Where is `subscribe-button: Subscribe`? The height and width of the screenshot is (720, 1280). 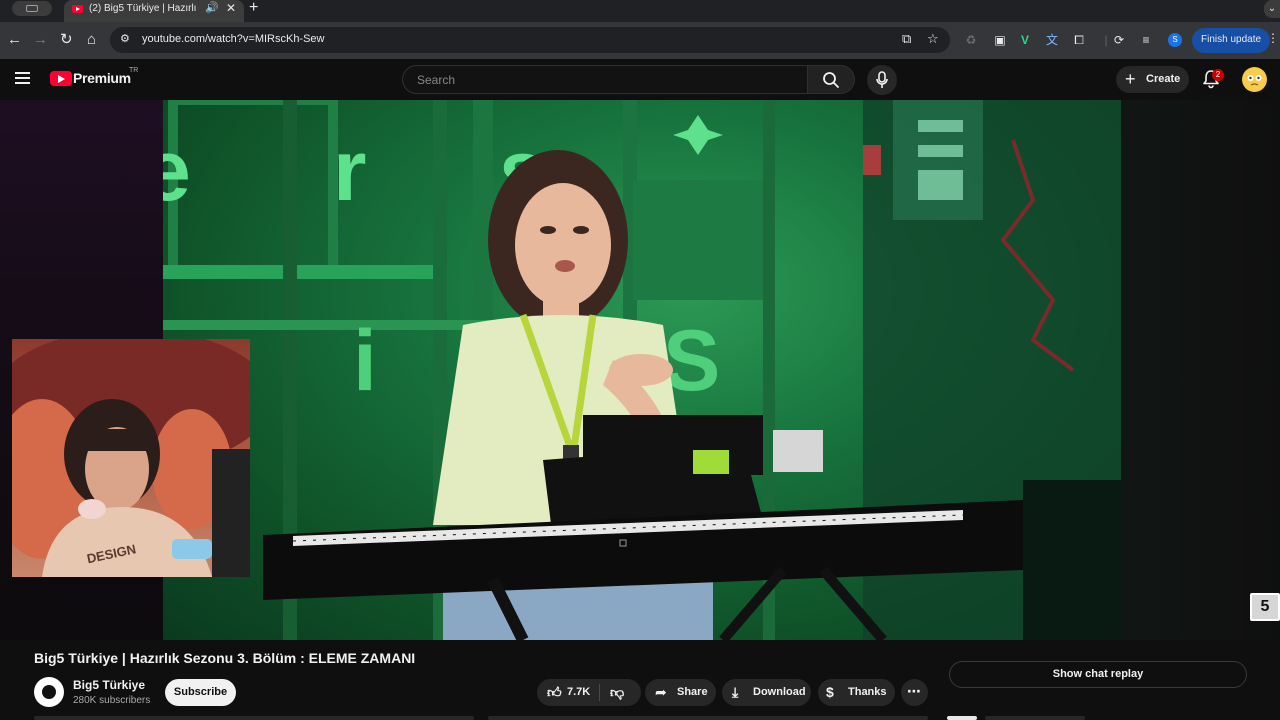 subscribe-button: Subscribe is located at coordinates (200, 692).